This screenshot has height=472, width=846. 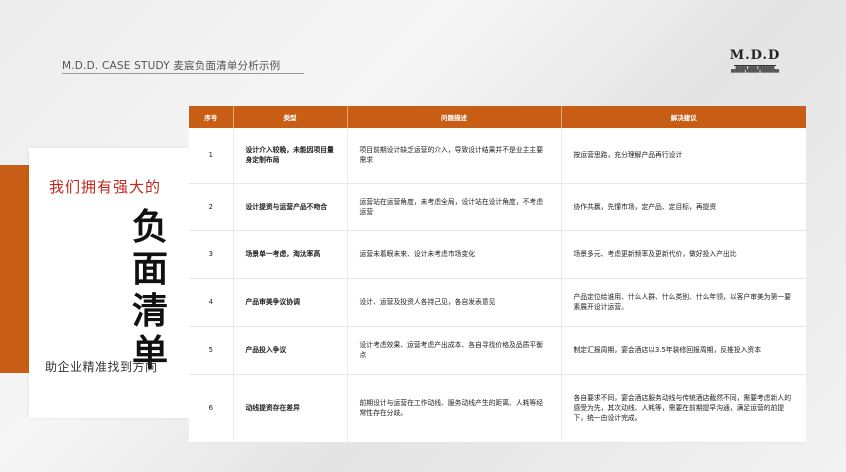 What do you see at coordinates (211, 350) in the screenshot?
I see `row-number: 5` at bounding box center [211, 350].